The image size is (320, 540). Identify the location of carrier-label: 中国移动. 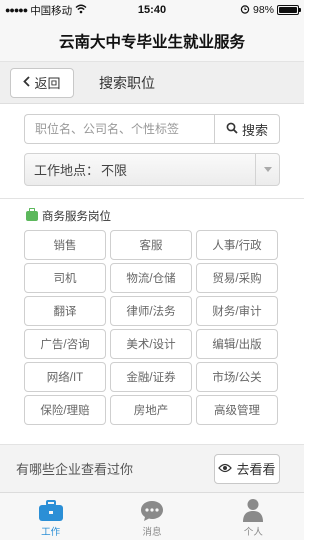
(51, 10).